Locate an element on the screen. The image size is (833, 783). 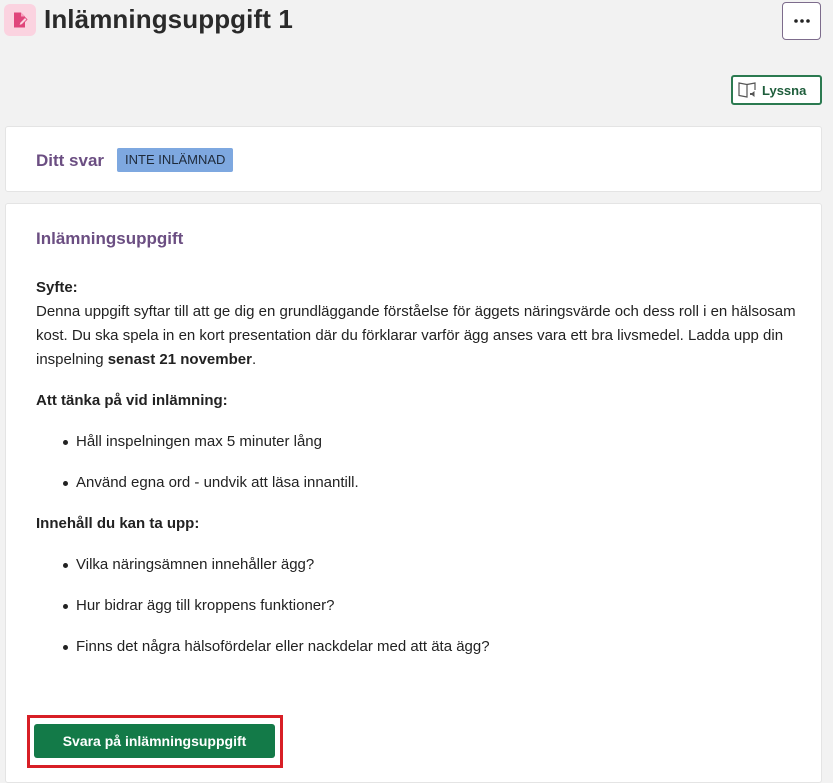
listen-label: Lyssna is located at coordinates (784, 90).